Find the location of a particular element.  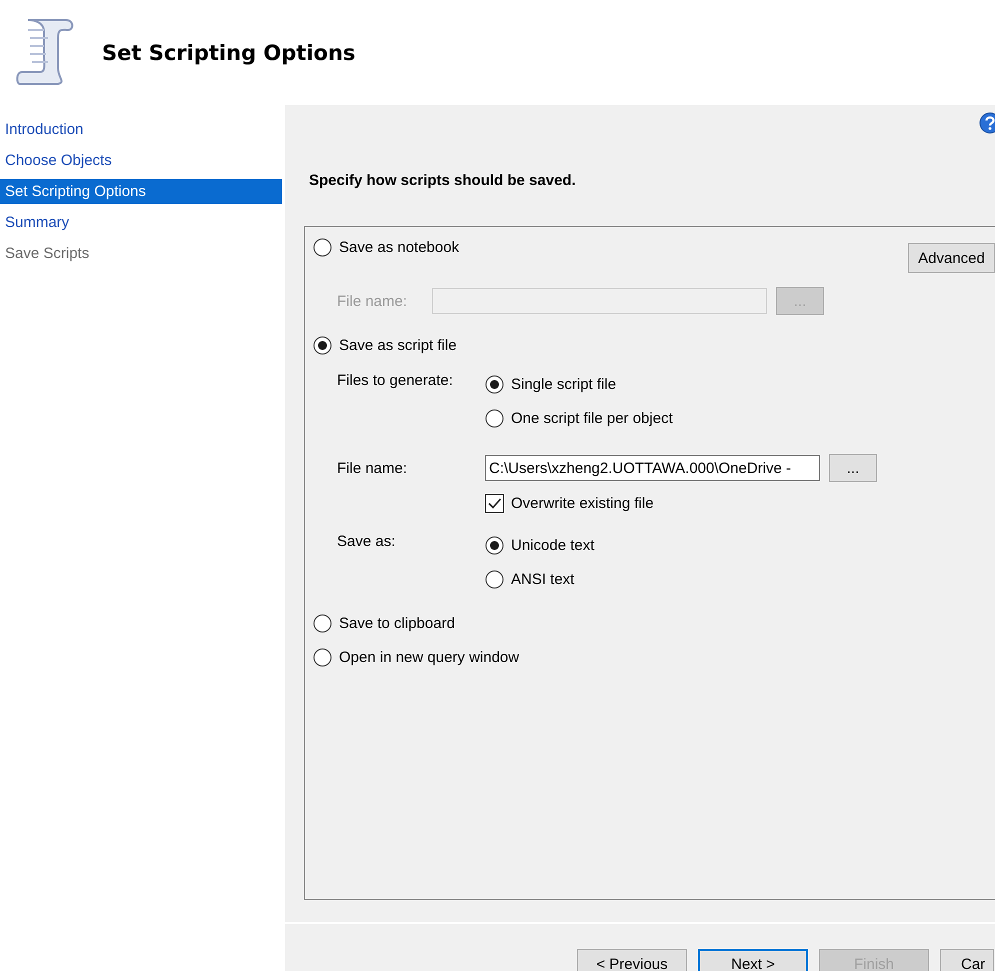

radio-label: One script file per object is located at coordinates (592, 418).